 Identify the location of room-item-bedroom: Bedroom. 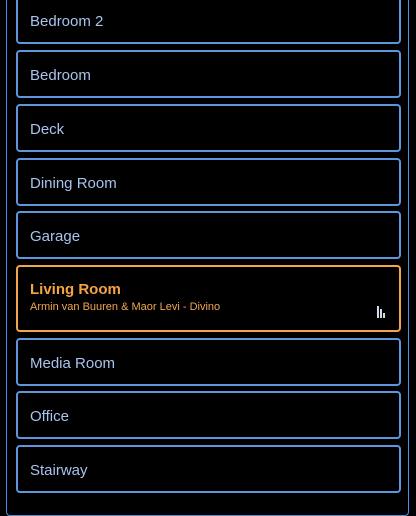
(208, 74).